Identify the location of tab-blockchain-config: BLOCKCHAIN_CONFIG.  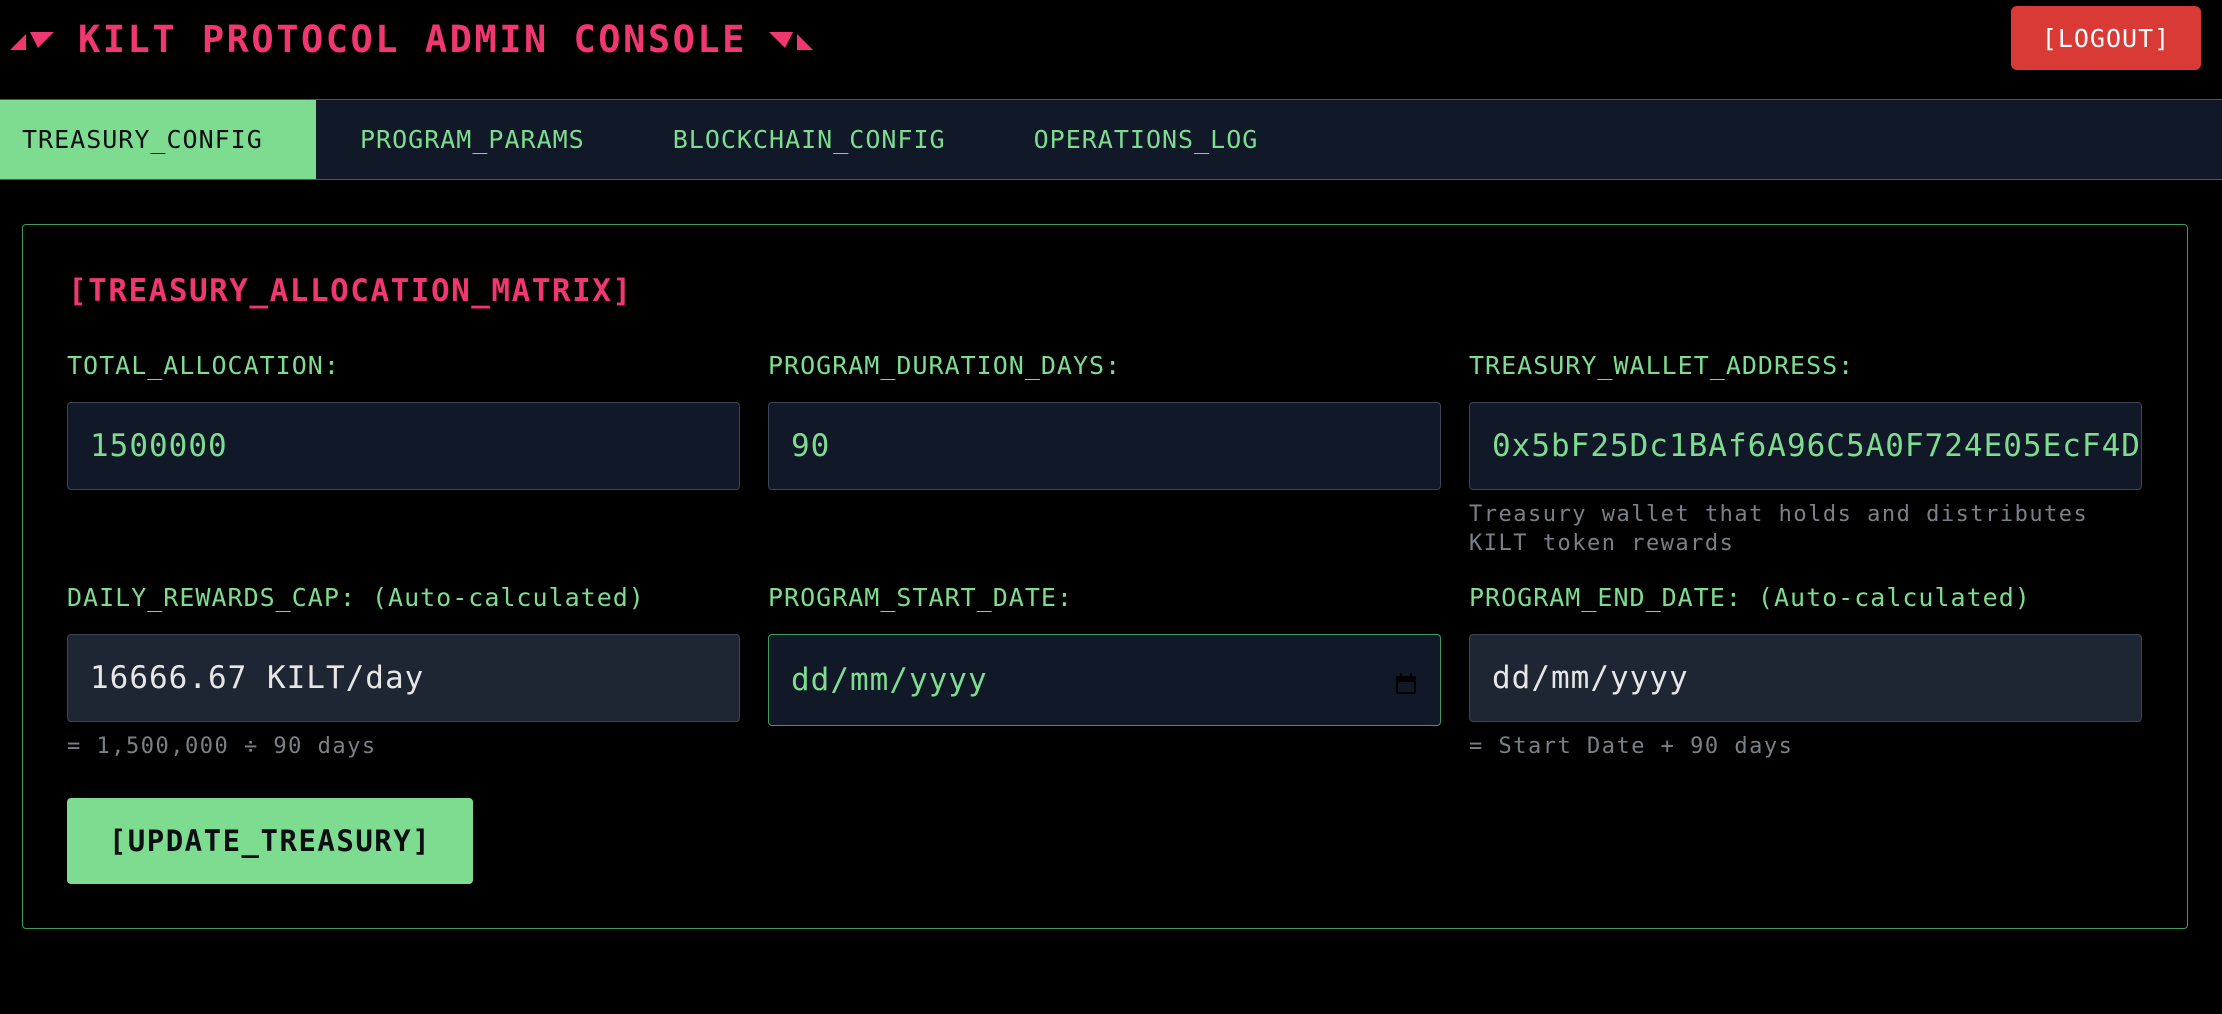
(809, 139).